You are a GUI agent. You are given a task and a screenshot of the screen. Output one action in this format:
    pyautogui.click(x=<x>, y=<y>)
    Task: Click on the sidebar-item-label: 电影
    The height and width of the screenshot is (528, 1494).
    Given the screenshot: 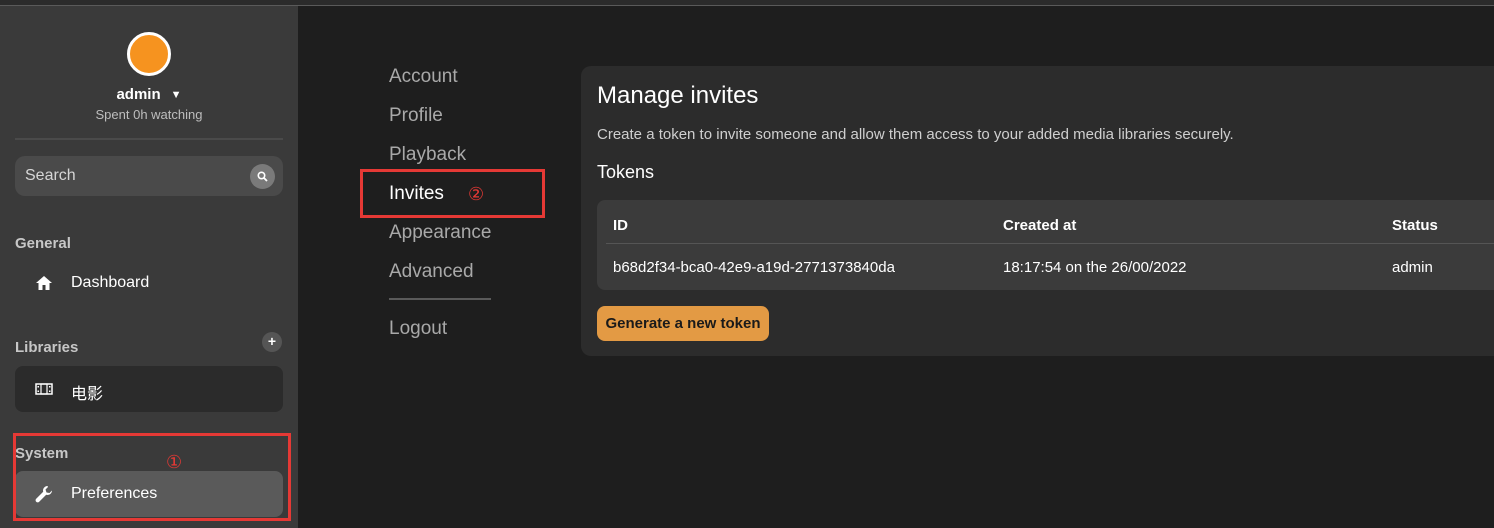 What is the action you would take?
    pyautogui.click(x=87, y=393)
    